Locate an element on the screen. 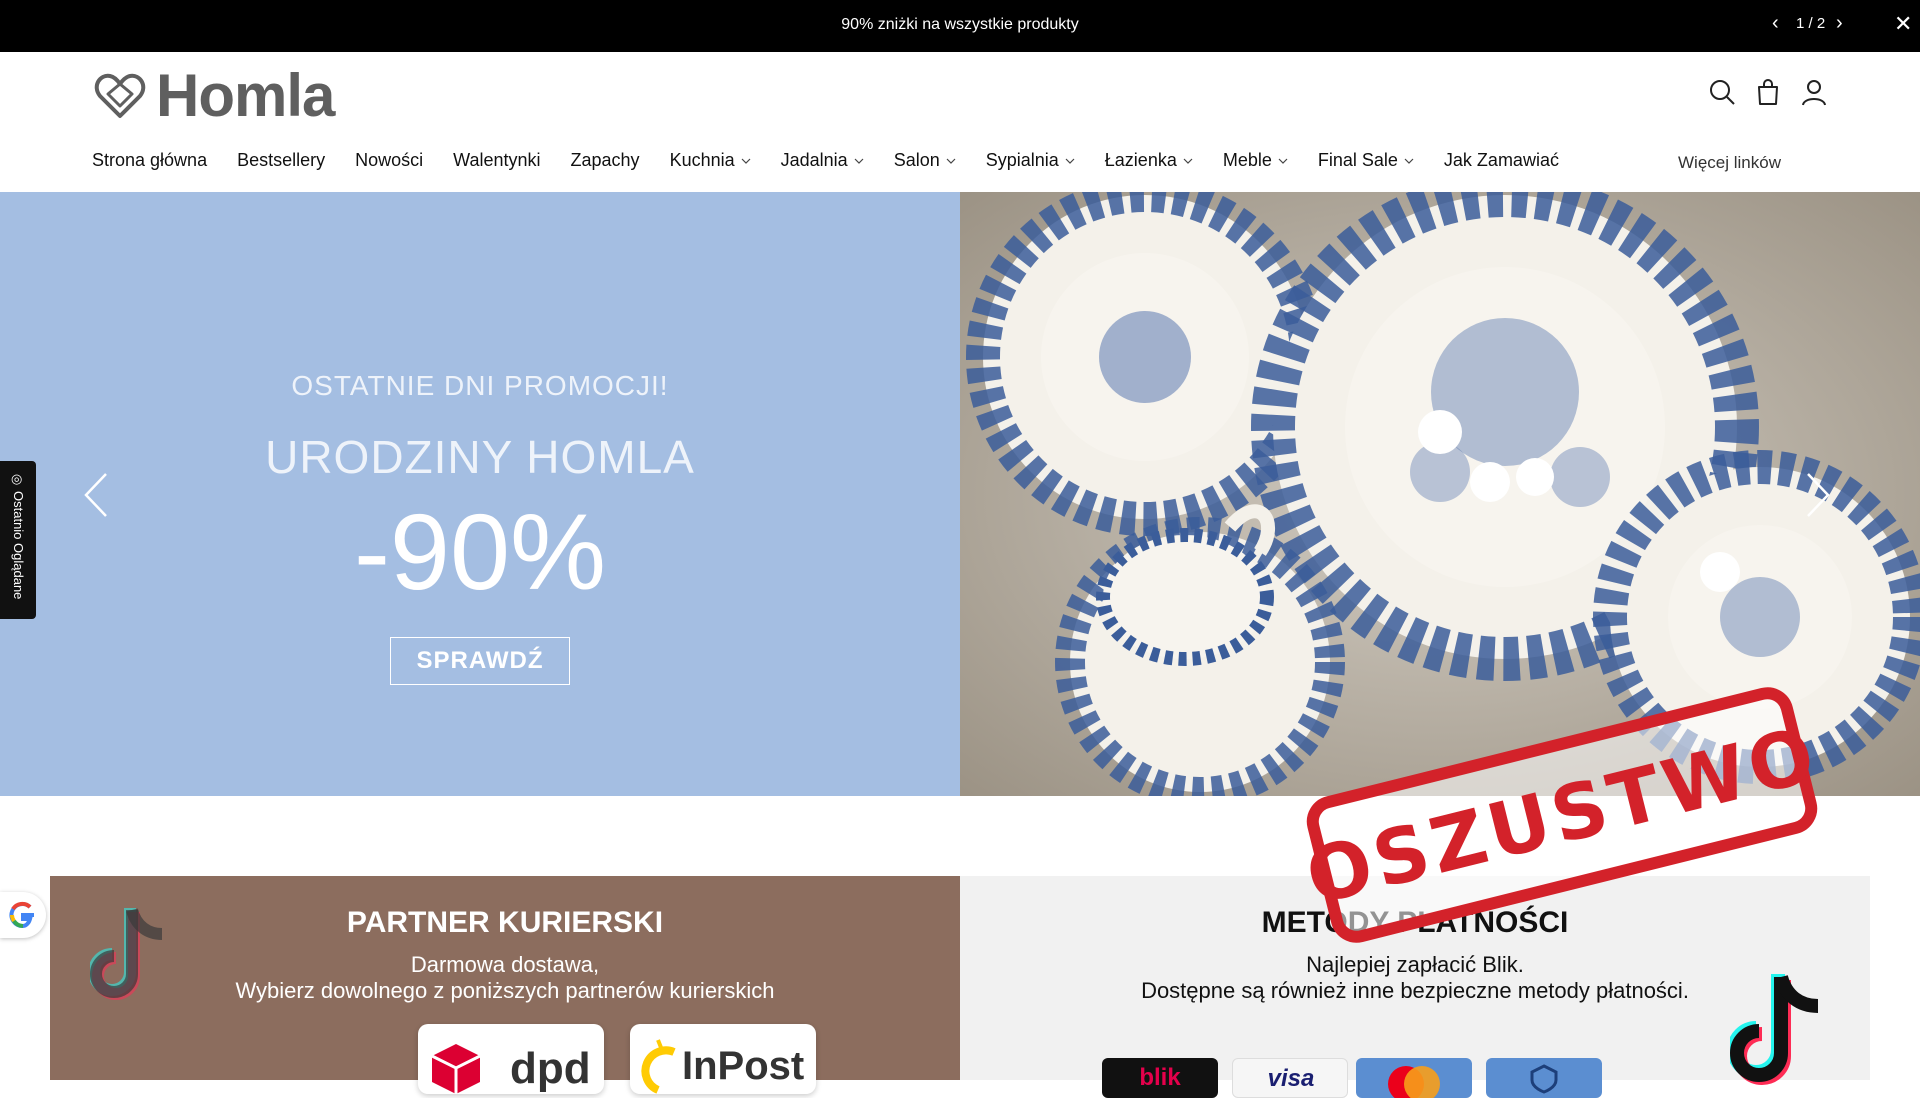 Image resolution: width=1920 pixels, height=1098 pixels. payment-secure is located at coordinates (1544, 1078).